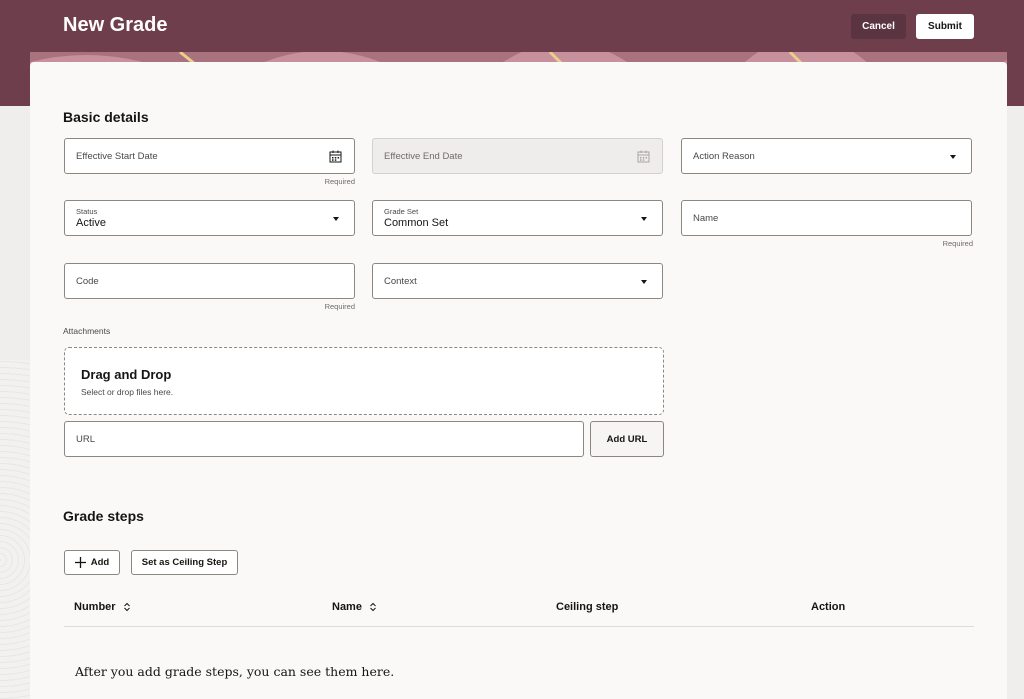  Describe the element at coordinates (401, 211) in the screenshot. I see `grade-set-label: Grade Set` at that location.